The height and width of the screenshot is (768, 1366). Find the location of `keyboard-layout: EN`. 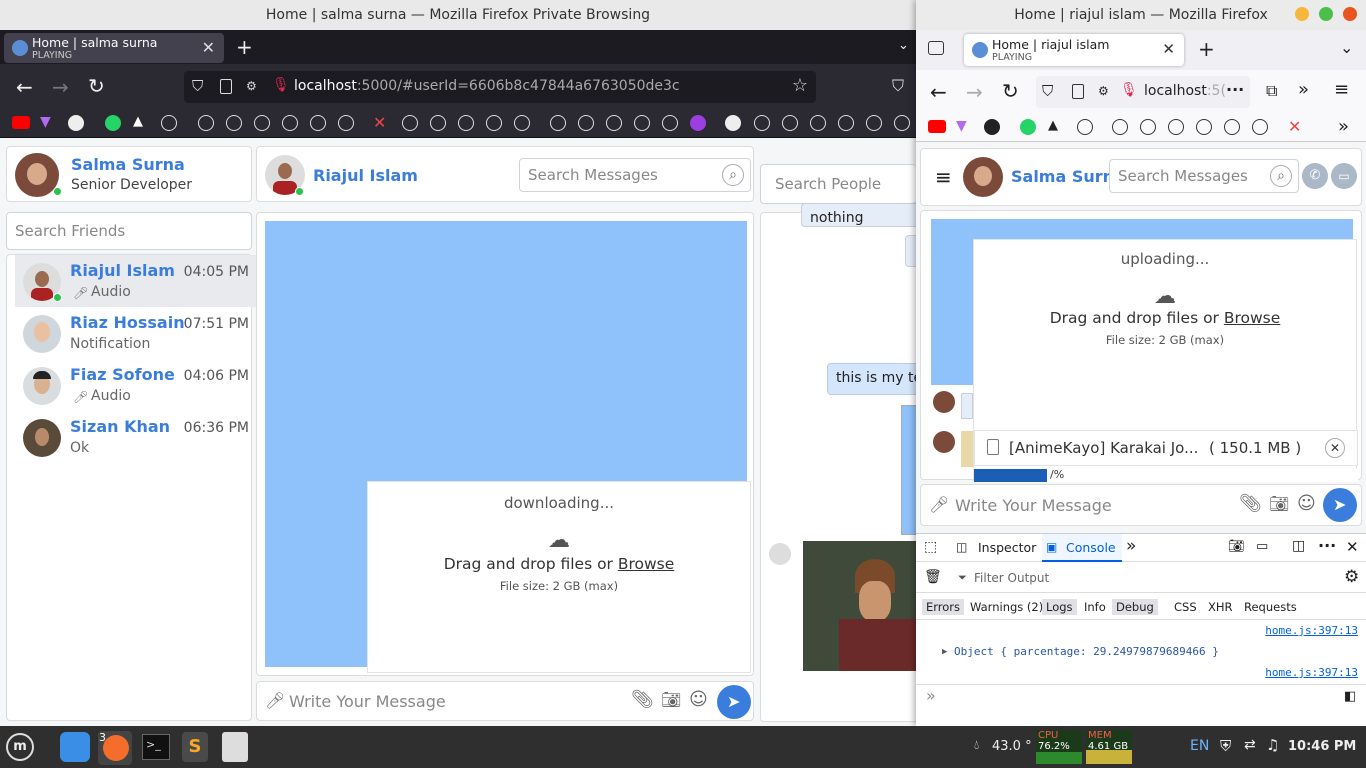

keyboard-layout: EN is located at coordinates (1199, 746).